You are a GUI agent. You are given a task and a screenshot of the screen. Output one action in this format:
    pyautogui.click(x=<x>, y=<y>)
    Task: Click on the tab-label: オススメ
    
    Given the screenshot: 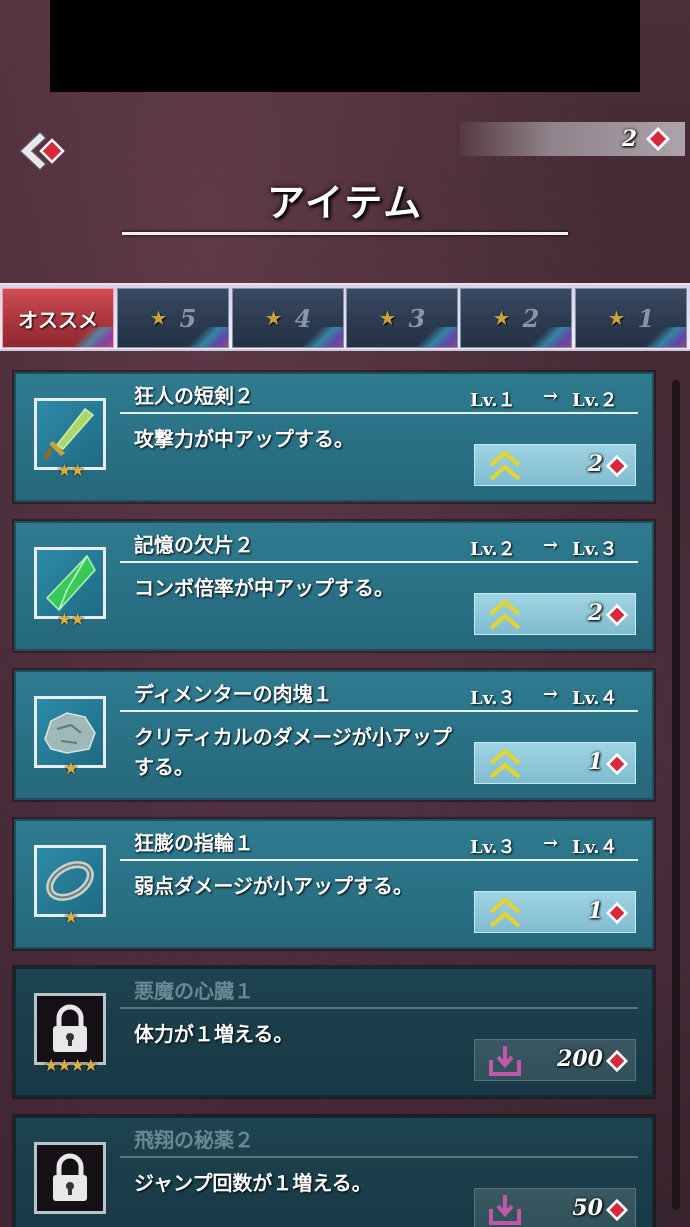 What is the action you would take?
    pyautogui.click(x=58, y=319)
    